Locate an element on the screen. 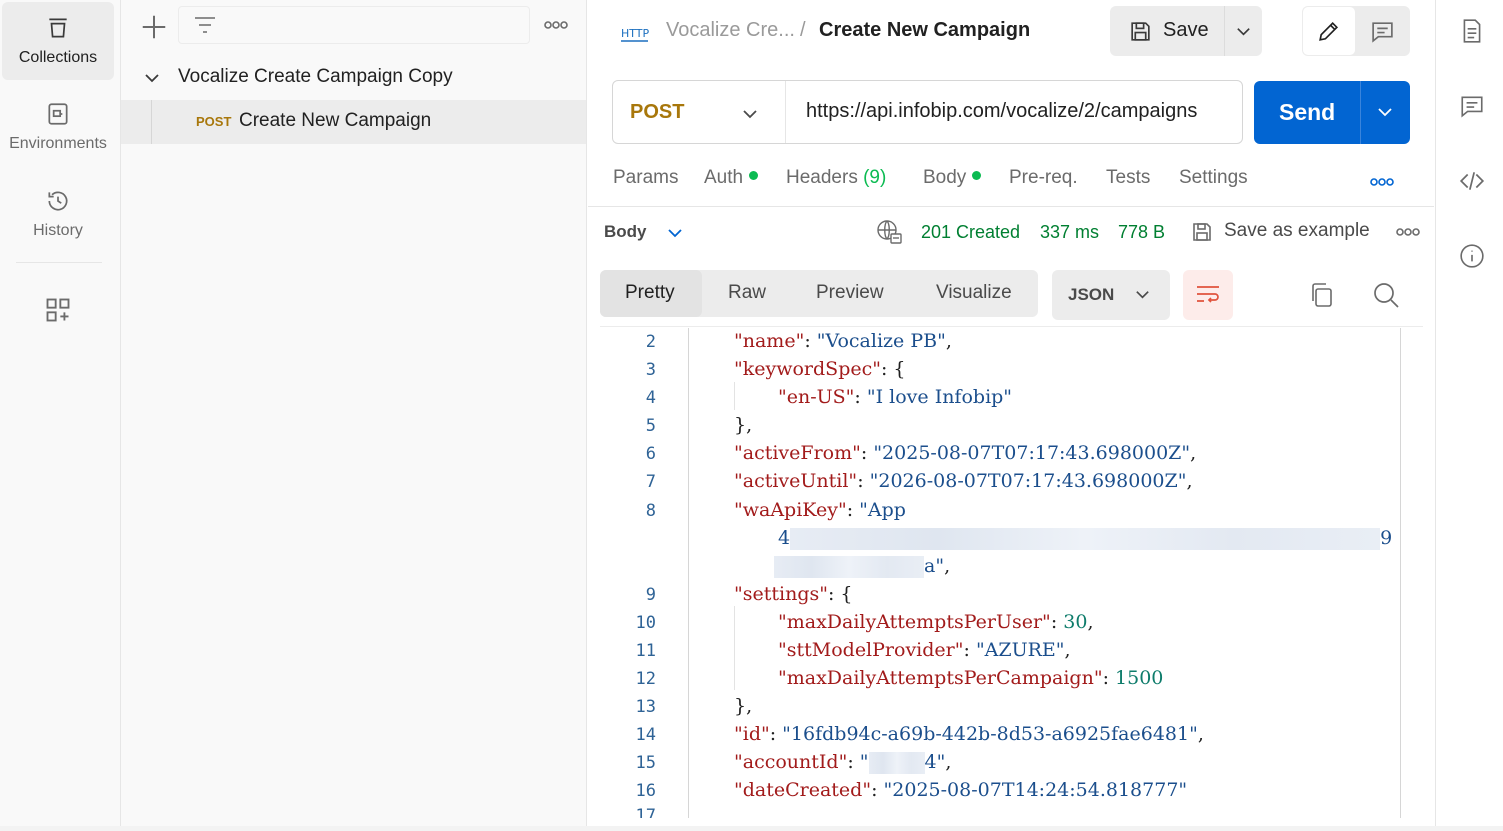 This screenshot has height=831, width=1503. json-key: "accountId" is located at coordinates (791, 762).